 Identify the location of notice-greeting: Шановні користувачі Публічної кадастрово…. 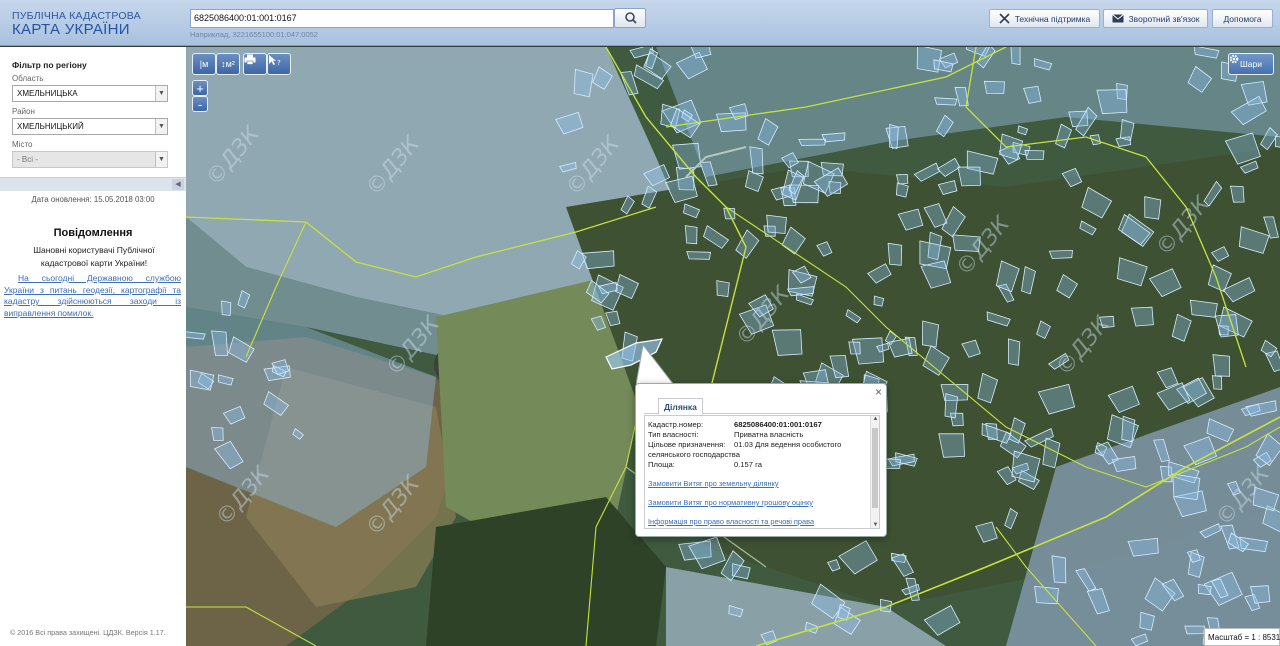
(94, 256).